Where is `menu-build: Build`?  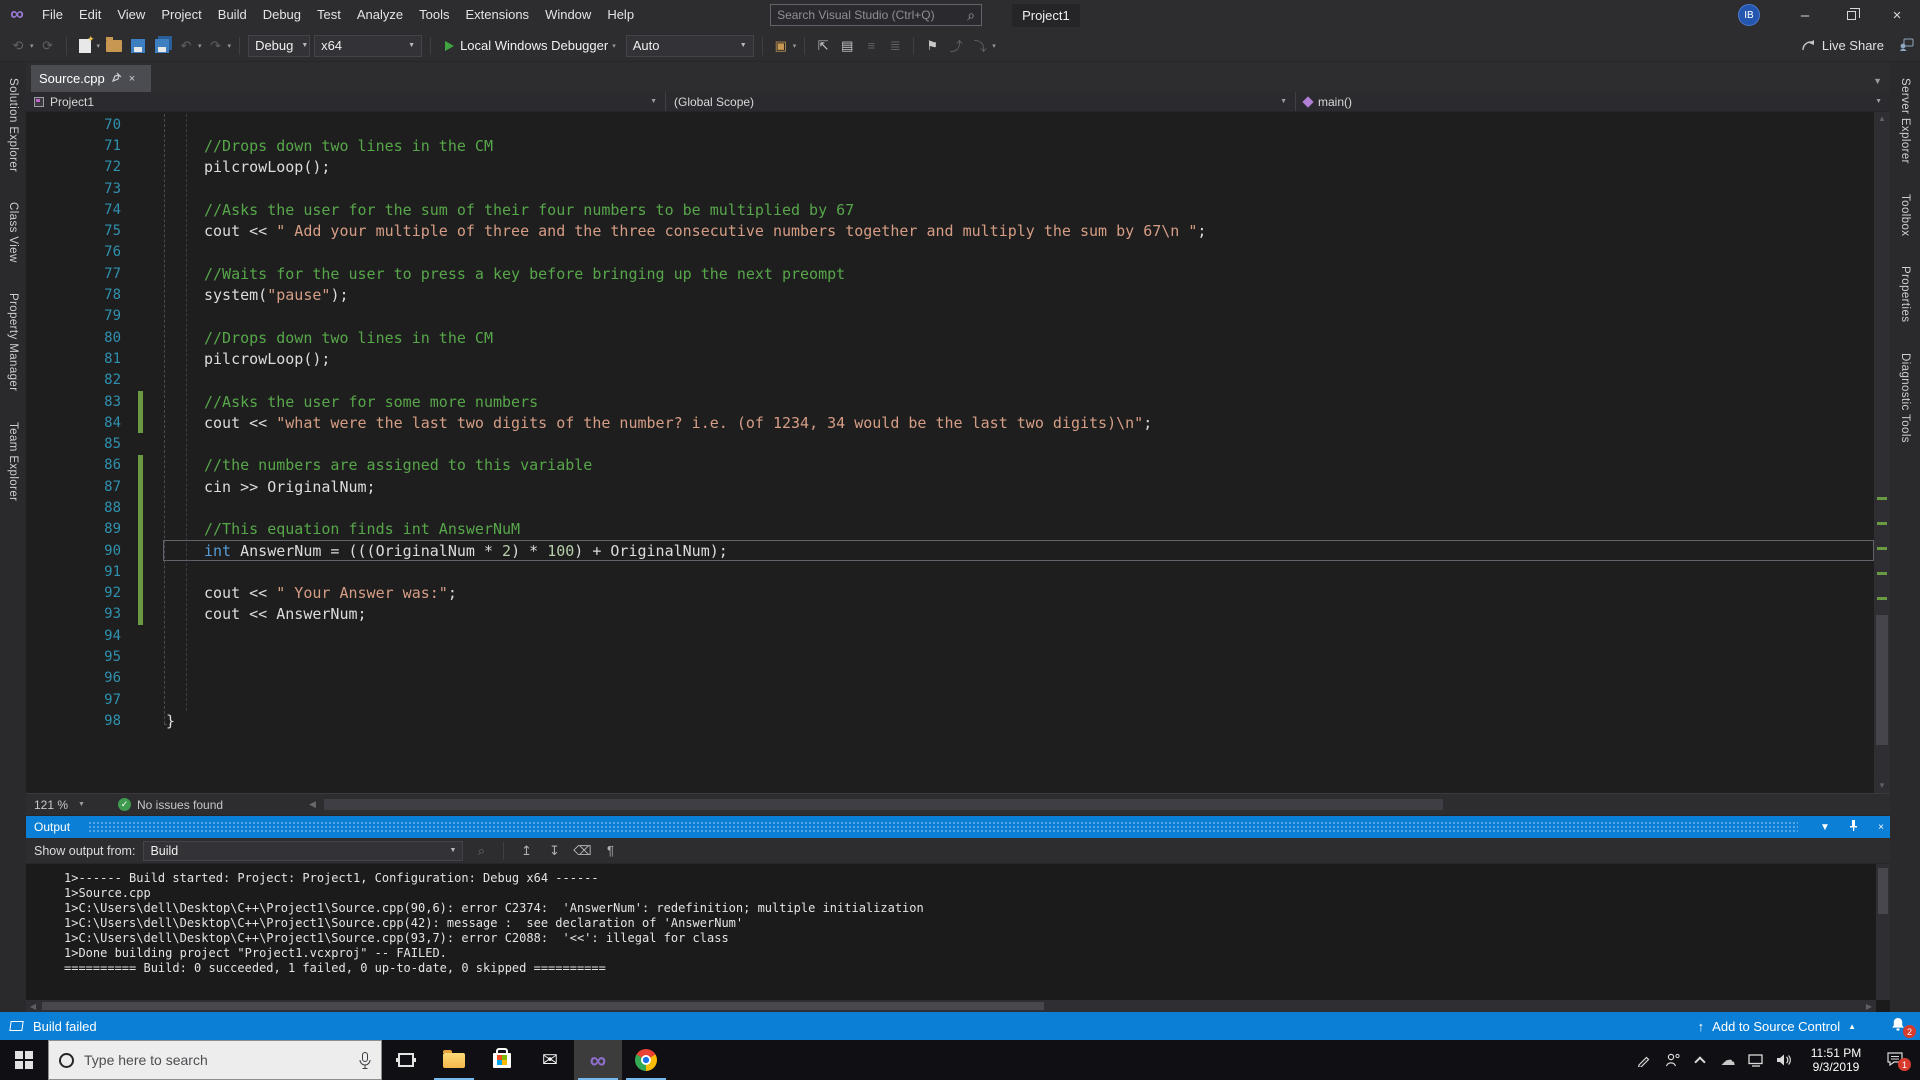 menu-build: Build is located at coordinates (232, 15).